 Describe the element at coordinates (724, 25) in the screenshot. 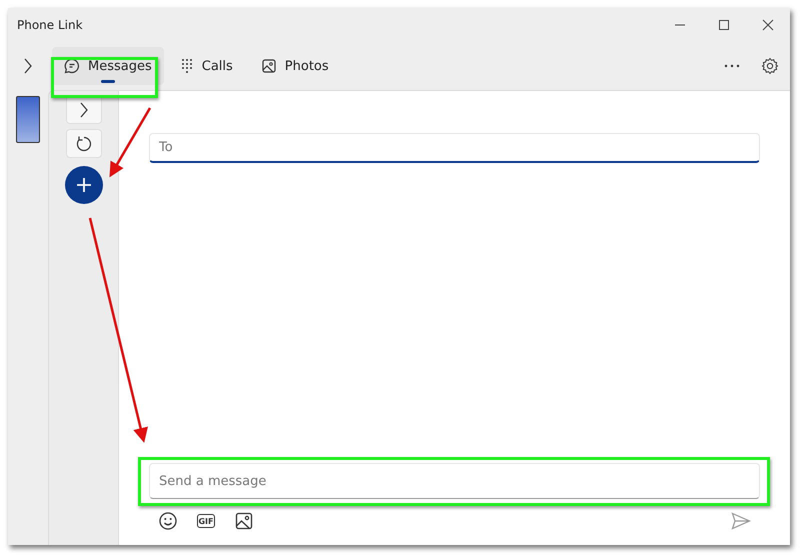

I see `maximize-icon` at that location.